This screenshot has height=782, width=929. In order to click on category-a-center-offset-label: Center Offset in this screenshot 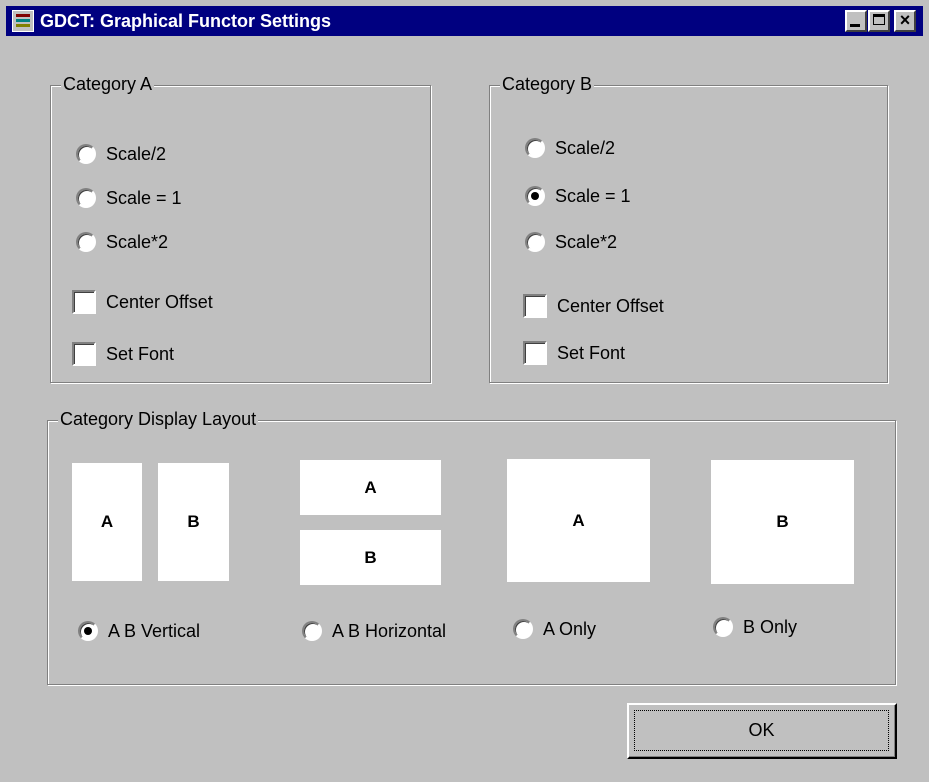, I will do `click(159, 301)`.